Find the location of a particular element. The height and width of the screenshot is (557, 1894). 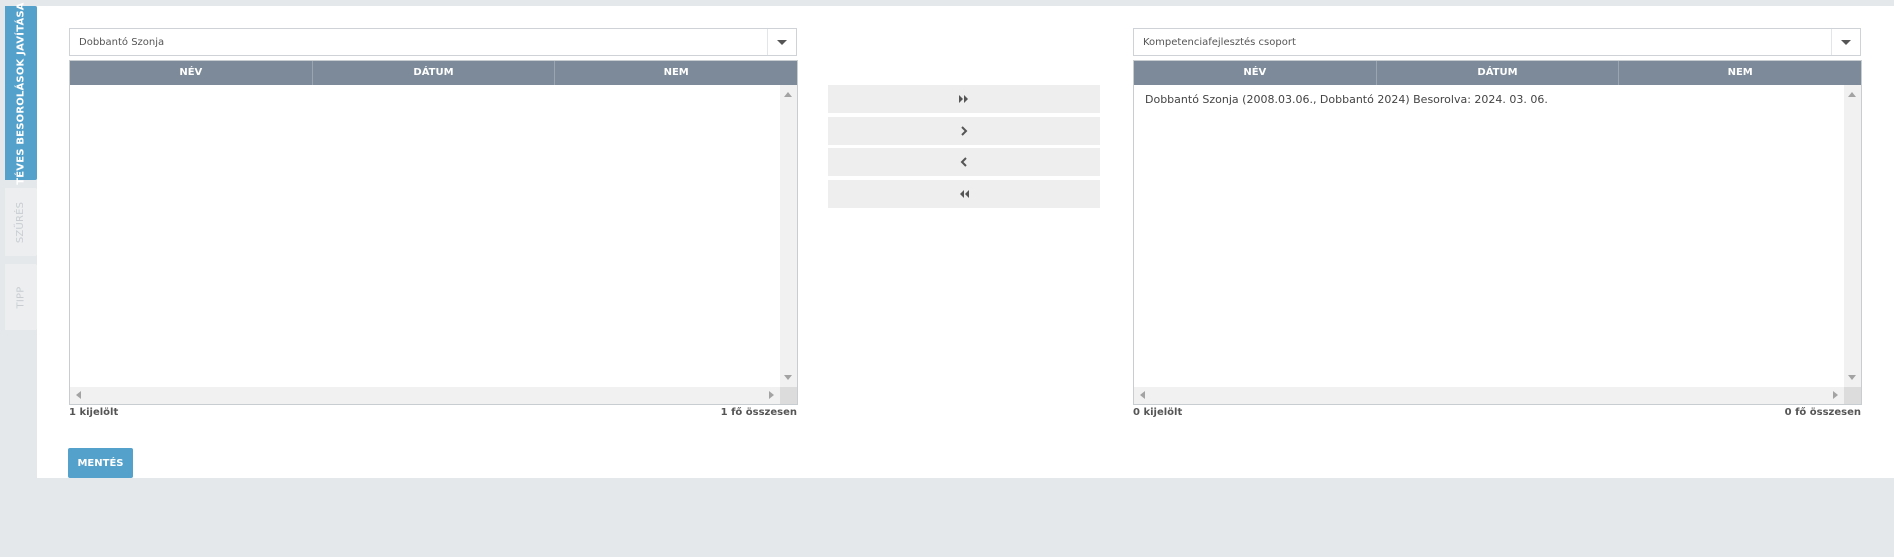

move-left-button is located at coordinates (964, 162).